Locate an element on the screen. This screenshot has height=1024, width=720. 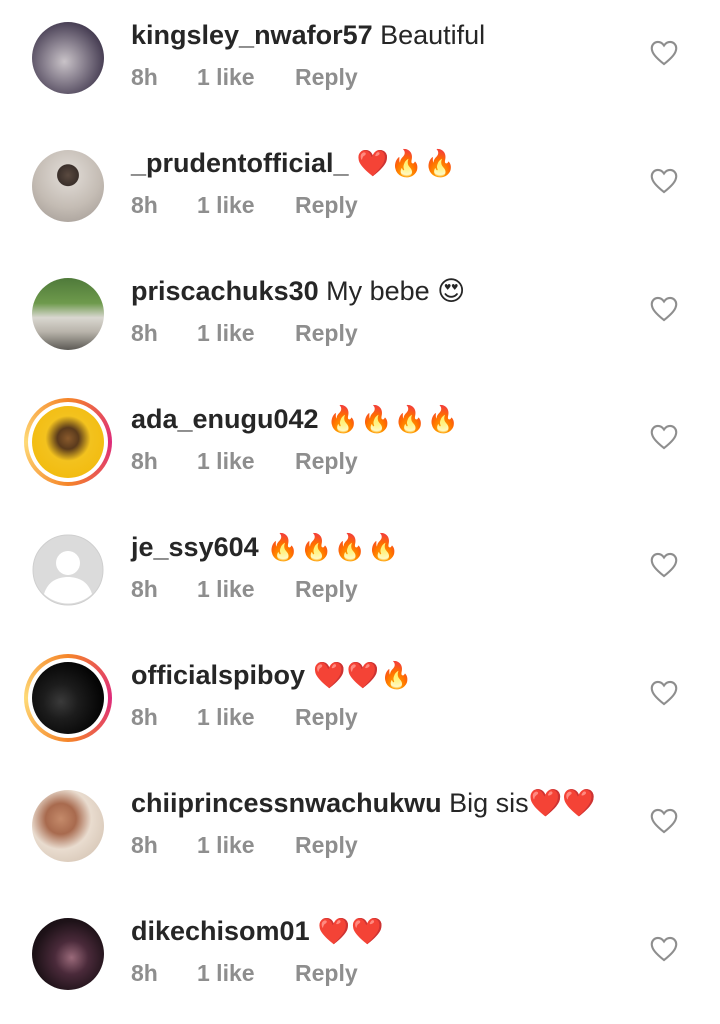
comment-text-line: chiiprincessnwachukwu Big sis❤️❤️ is located at coordinates (363, 803).